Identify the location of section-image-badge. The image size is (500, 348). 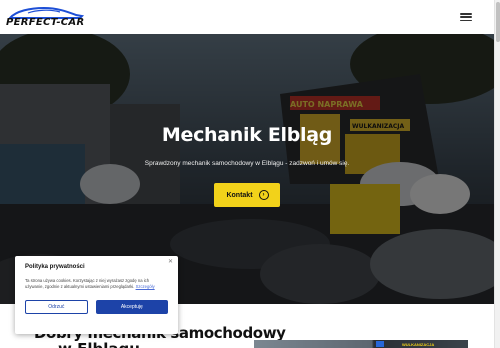
(380, 344).